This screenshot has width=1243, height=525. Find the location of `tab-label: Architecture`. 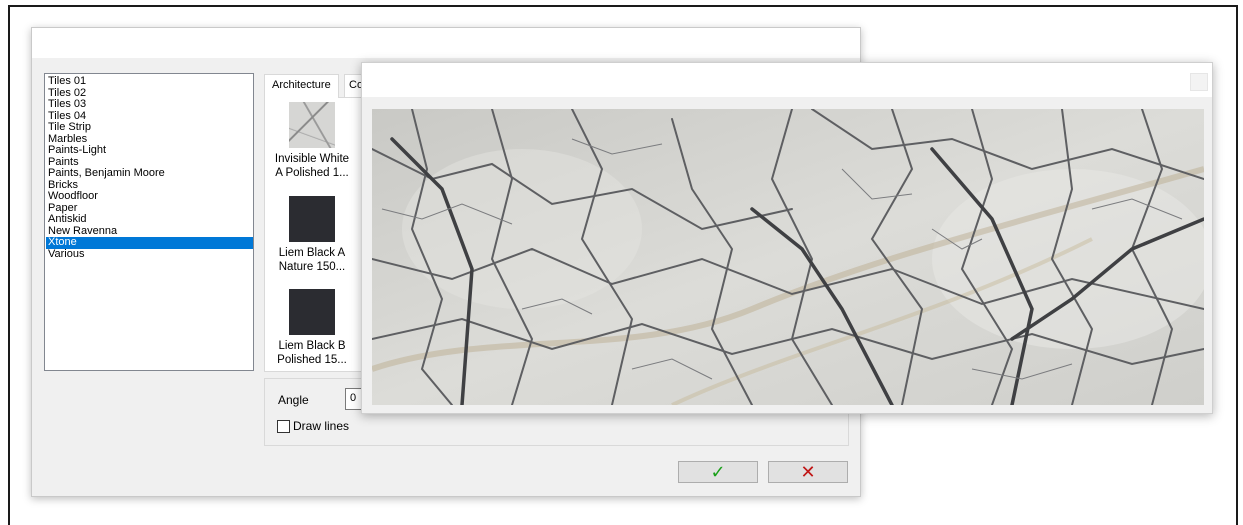

tab-label: Architecture is located at coordinates (301, 85).